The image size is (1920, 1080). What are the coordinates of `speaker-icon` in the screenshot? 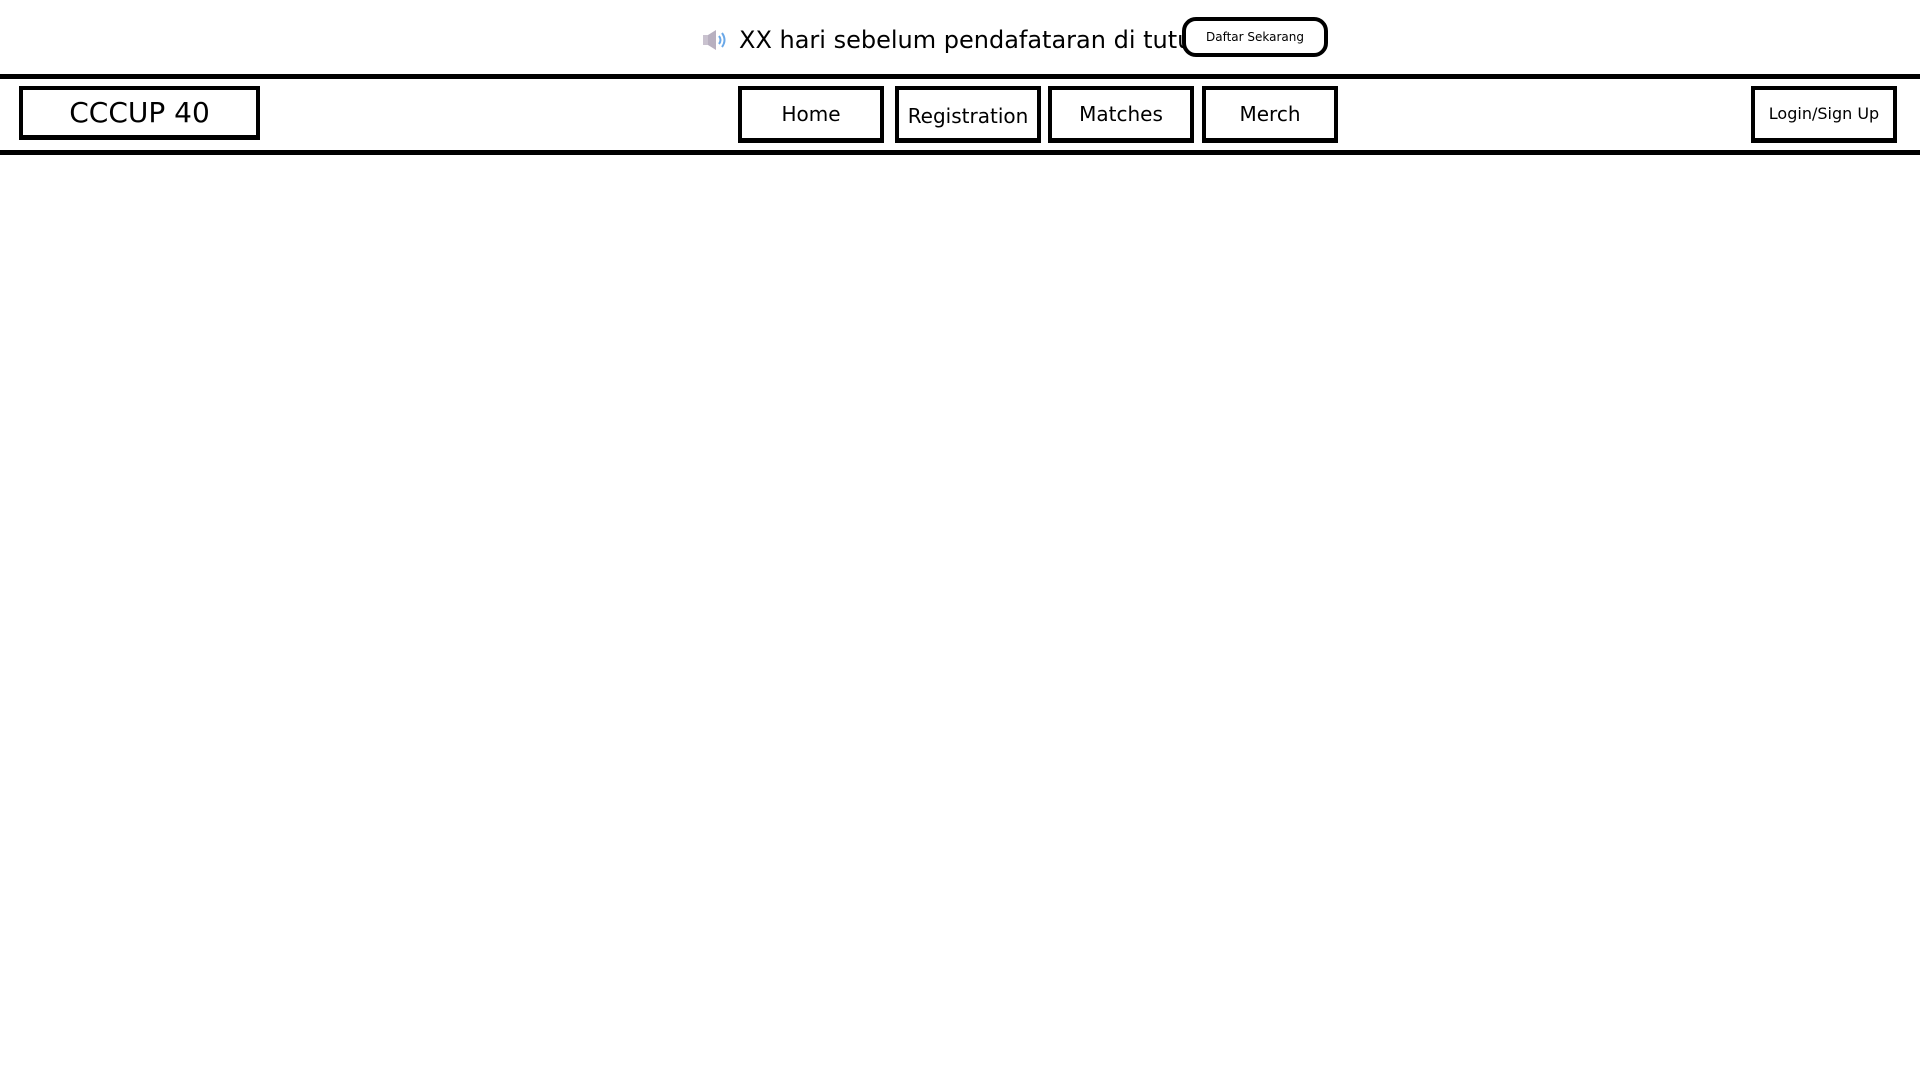 It's located at (716, 40).